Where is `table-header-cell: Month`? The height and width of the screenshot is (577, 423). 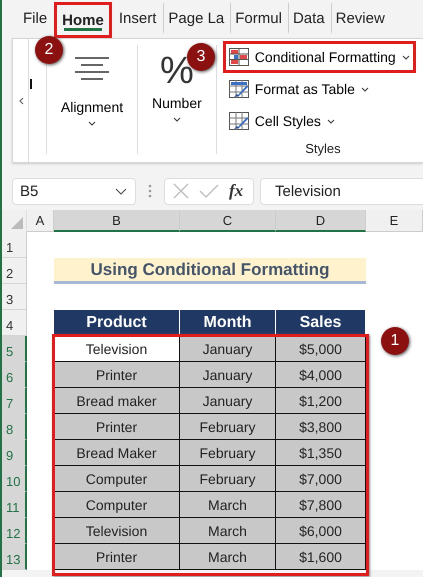 table-header-cell: Month is located at coordinates (228, 323).